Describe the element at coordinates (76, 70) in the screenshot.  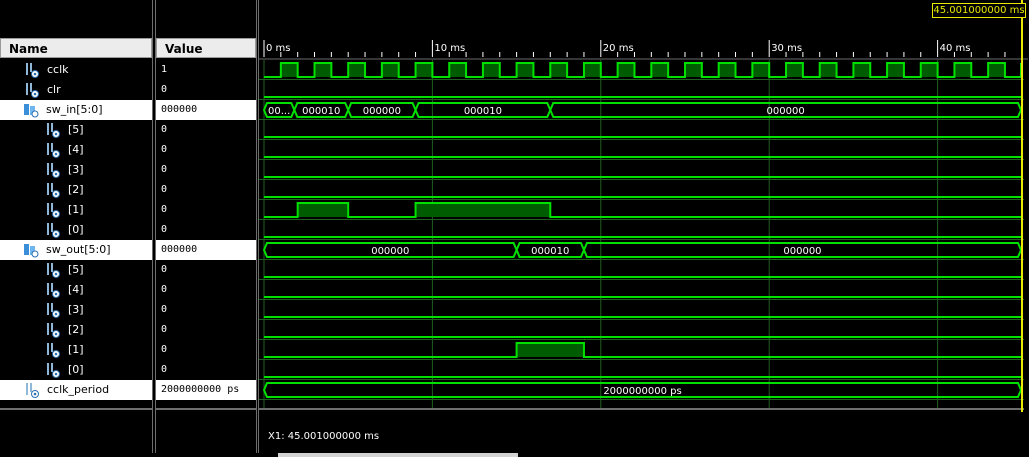
I see `signal-row: cclk` at that location.